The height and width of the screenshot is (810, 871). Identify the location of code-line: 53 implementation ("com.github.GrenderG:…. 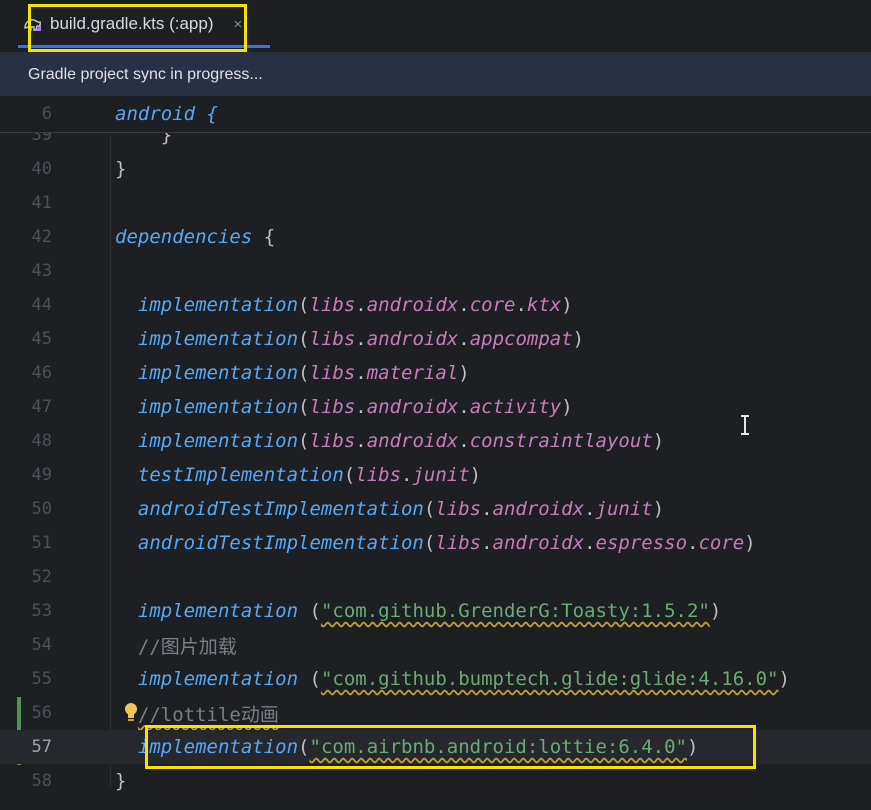
(435, 611).